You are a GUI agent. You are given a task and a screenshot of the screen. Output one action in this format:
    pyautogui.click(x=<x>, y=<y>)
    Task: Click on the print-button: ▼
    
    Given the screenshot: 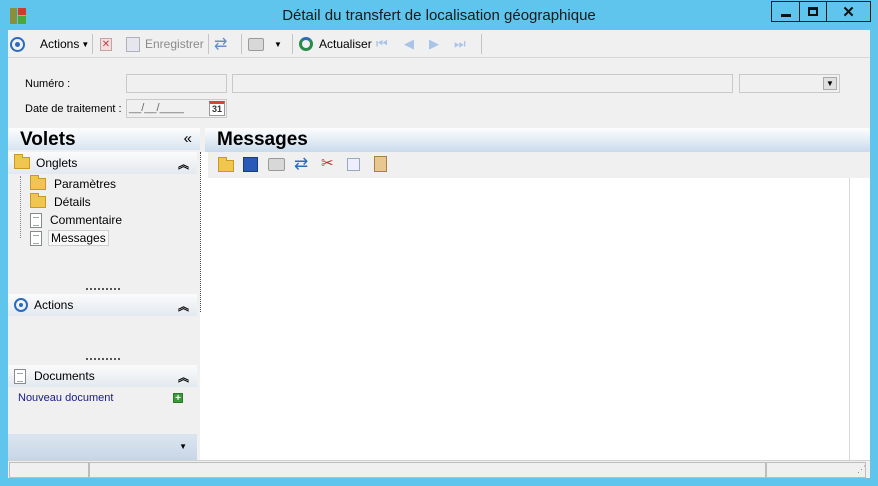 What is the action you would take?
    pyautogui.click(x=265, y=44)
    